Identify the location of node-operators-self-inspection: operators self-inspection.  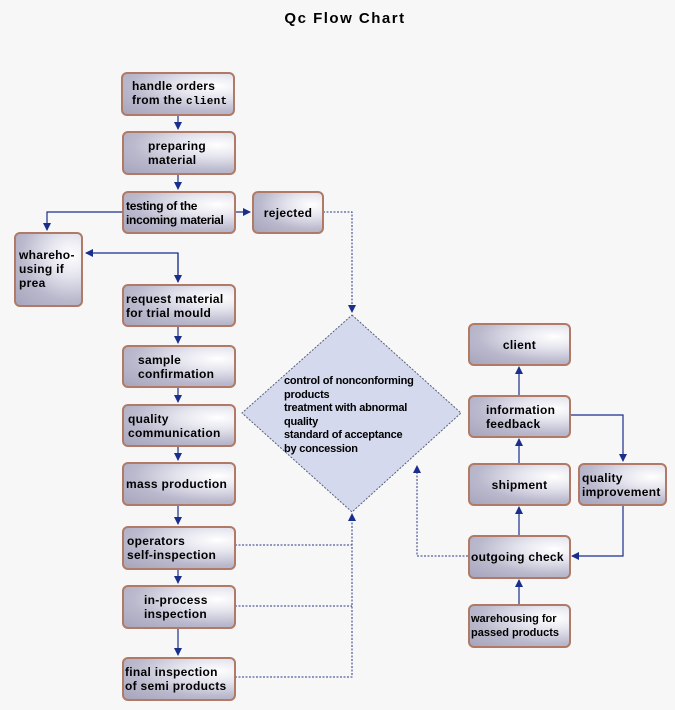
(179, 548).